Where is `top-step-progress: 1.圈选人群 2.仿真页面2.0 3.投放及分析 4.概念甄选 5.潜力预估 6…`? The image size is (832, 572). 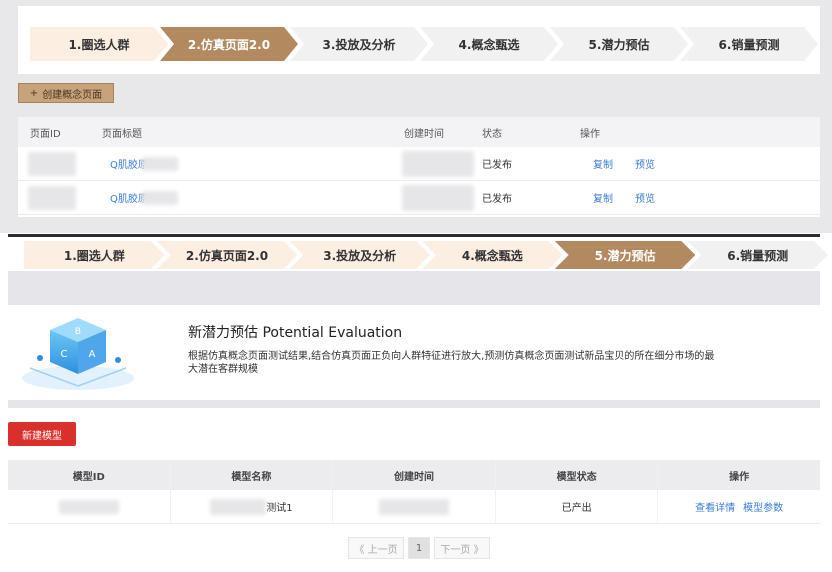 top-step-progress: 1.圈选人群 2.仿真页面2.0 3.投放及分析 4.概念甄选 5.潜力预估 6… is located at coordinates (420, 44).